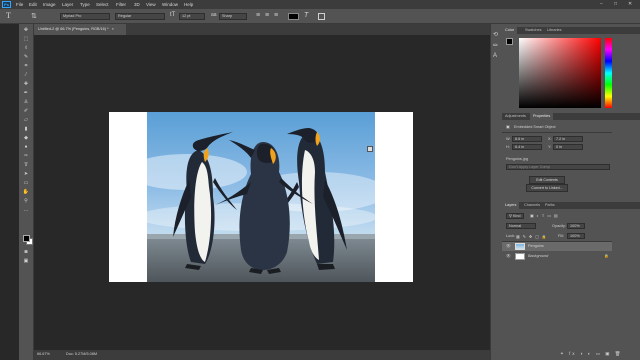 The height and width of the screenshot is (360, 640). What do you see at coordinates (535, 127) in the screenshot?
I see `object-type-label: Embedded Smart Object` at bounding box center [535, 127].